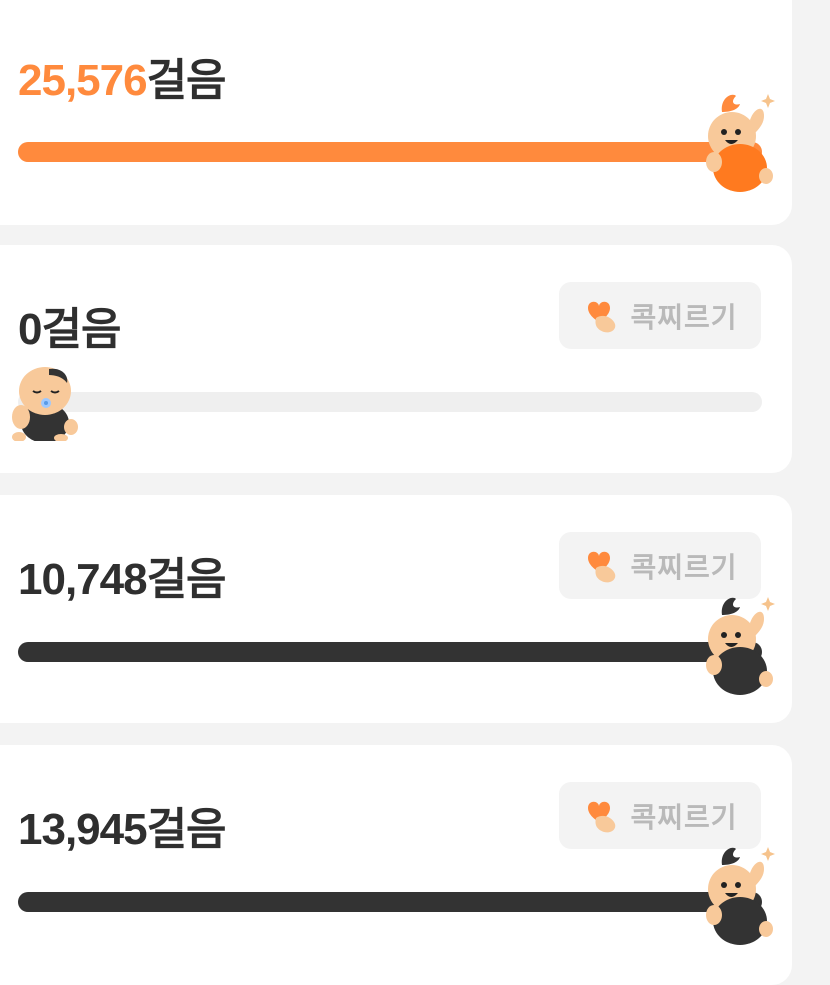 The height and width of the screenshot is (985, 830). I want to click on step-count: 0걸음, so click(69, 325).